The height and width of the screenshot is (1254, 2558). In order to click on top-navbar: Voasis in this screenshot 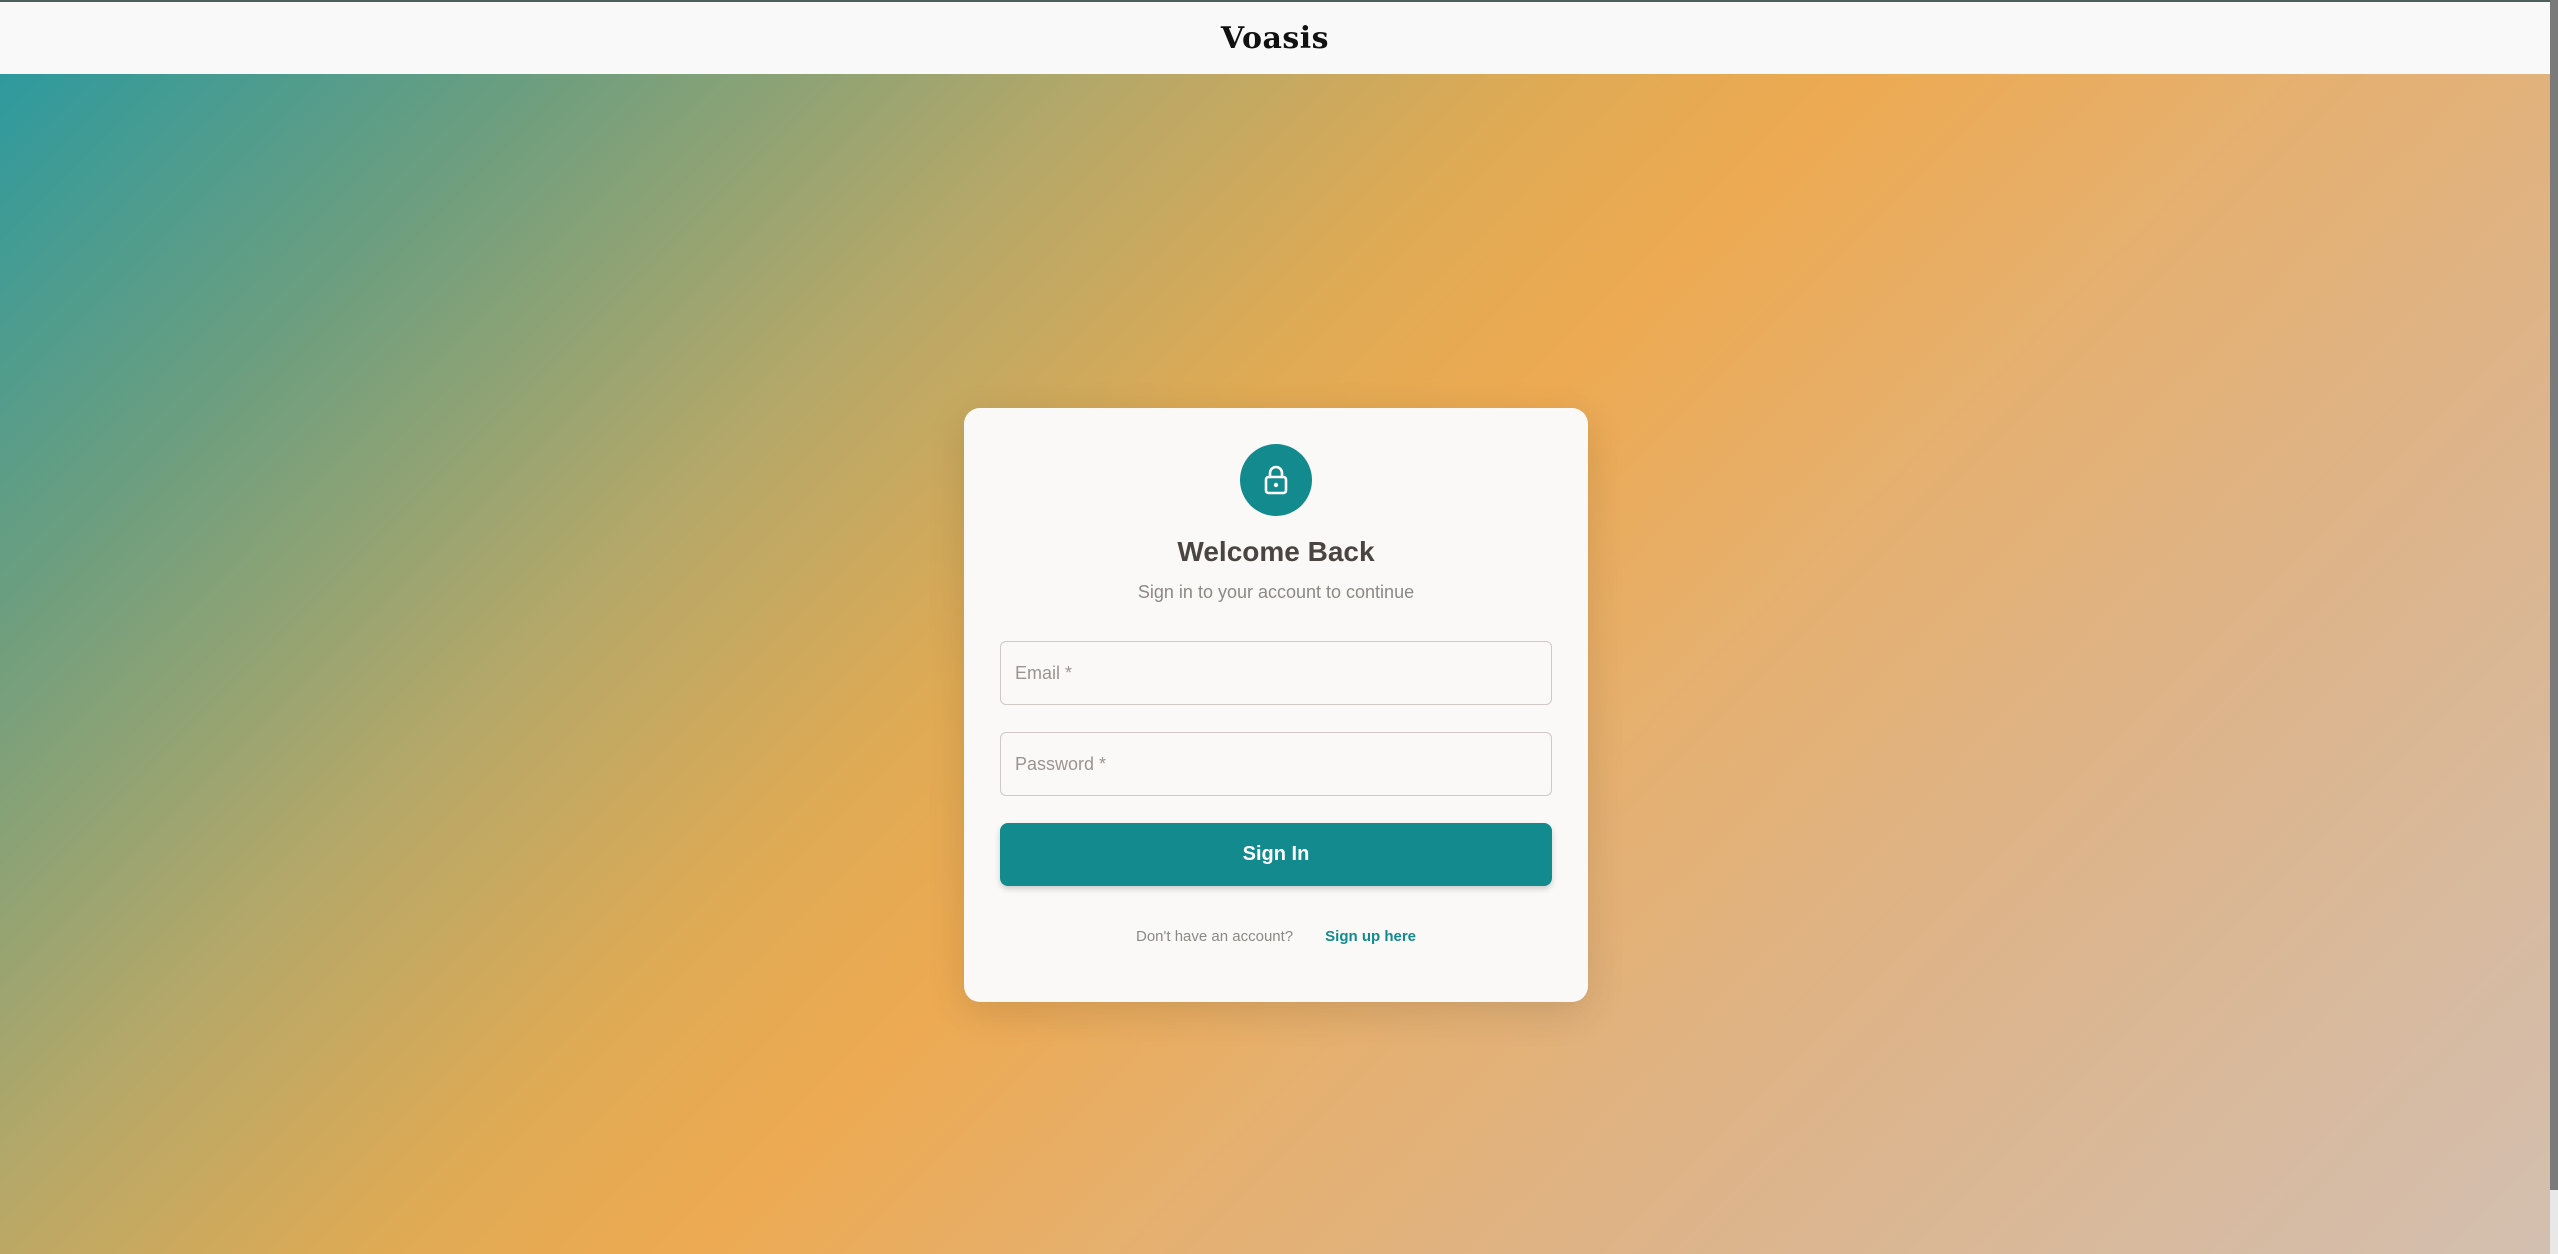, I will do `click(1275, 38)`.